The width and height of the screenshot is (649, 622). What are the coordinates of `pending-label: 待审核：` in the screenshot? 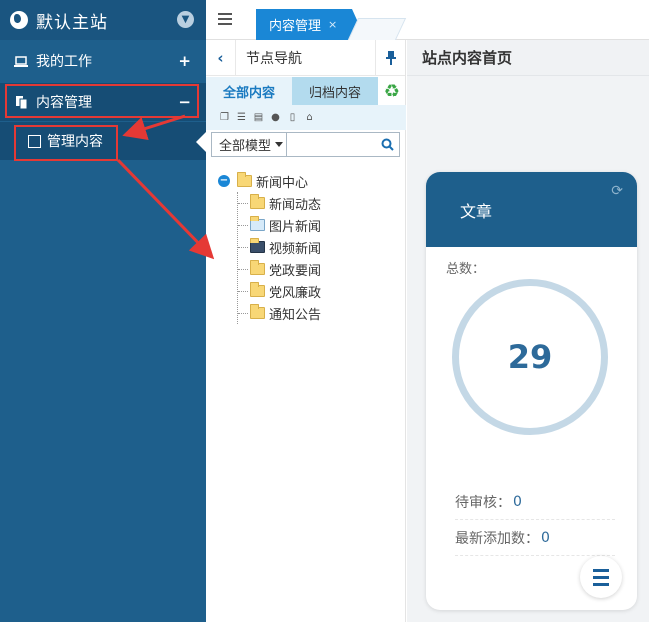 It's located at (483, 502).